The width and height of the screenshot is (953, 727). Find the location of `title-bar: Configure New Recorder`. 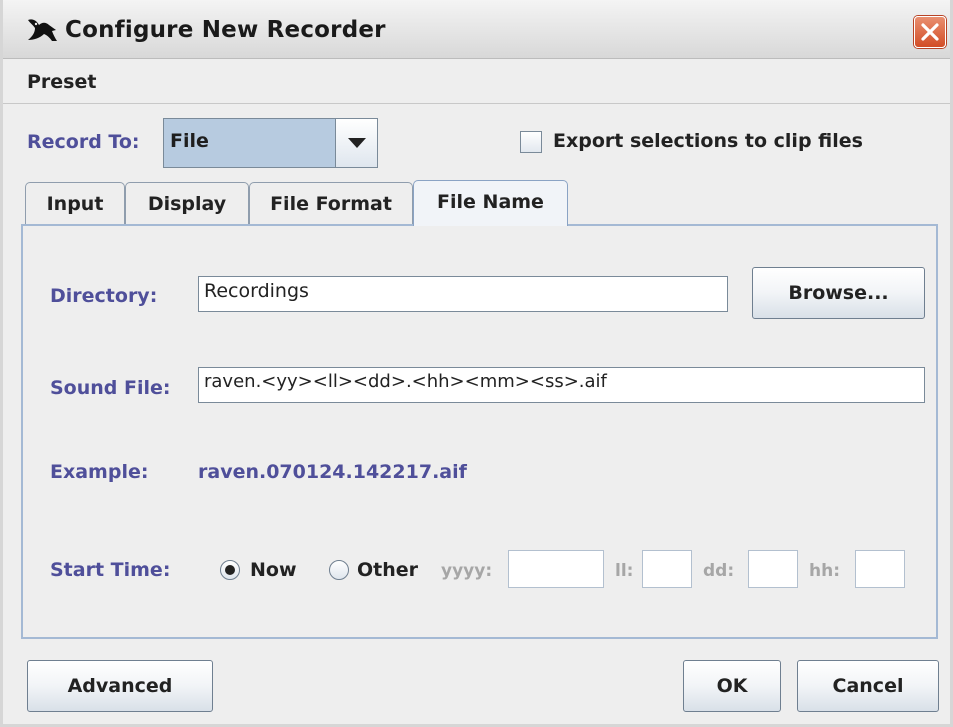

title-bar: Configure New Recorder is located at coordinates (476, 29).